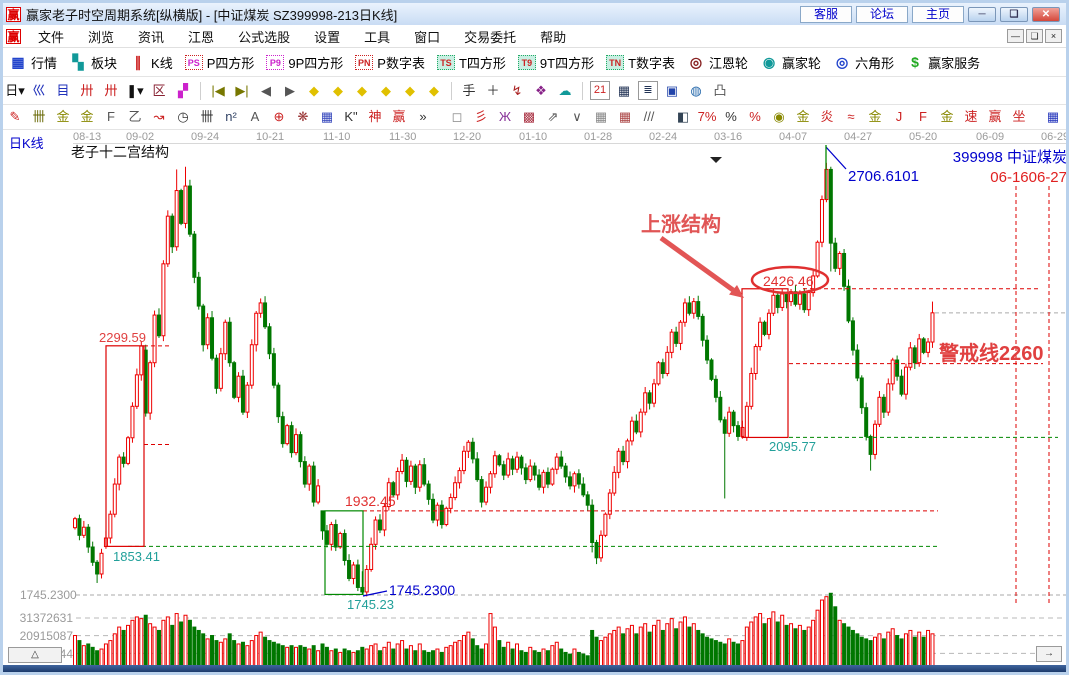 Image resolution: width=1069 pixels, height=675 pixels. What do you see at coordinates (314, 91) in the screenshot?
I see `diamond-arrow-left-icon: ◆` at bounding box center [314, 91].